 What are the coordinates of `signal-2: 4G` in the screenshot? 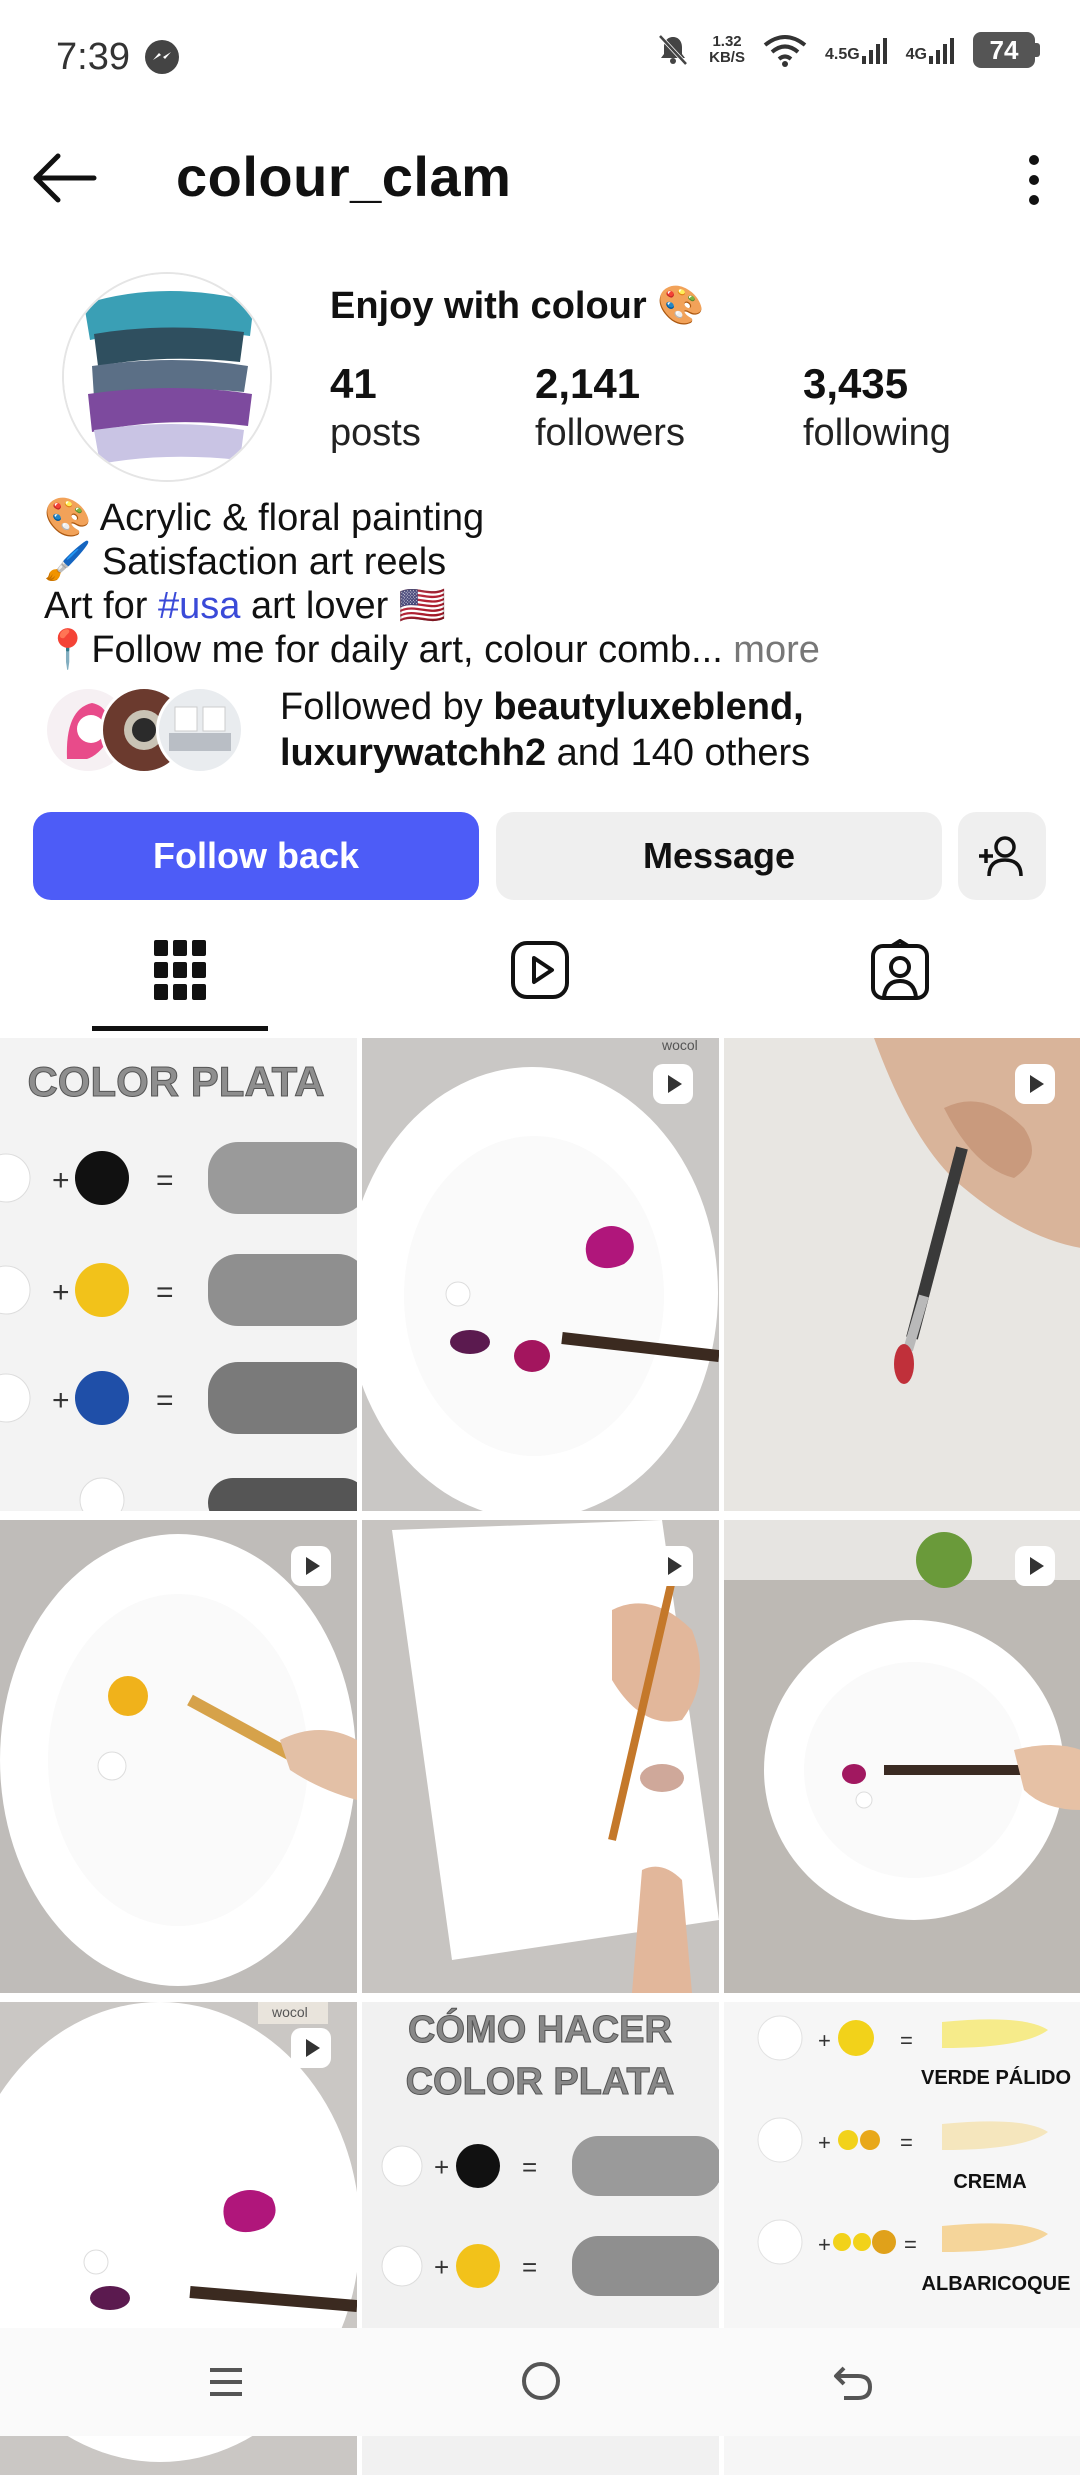 It's located at (930, 50).